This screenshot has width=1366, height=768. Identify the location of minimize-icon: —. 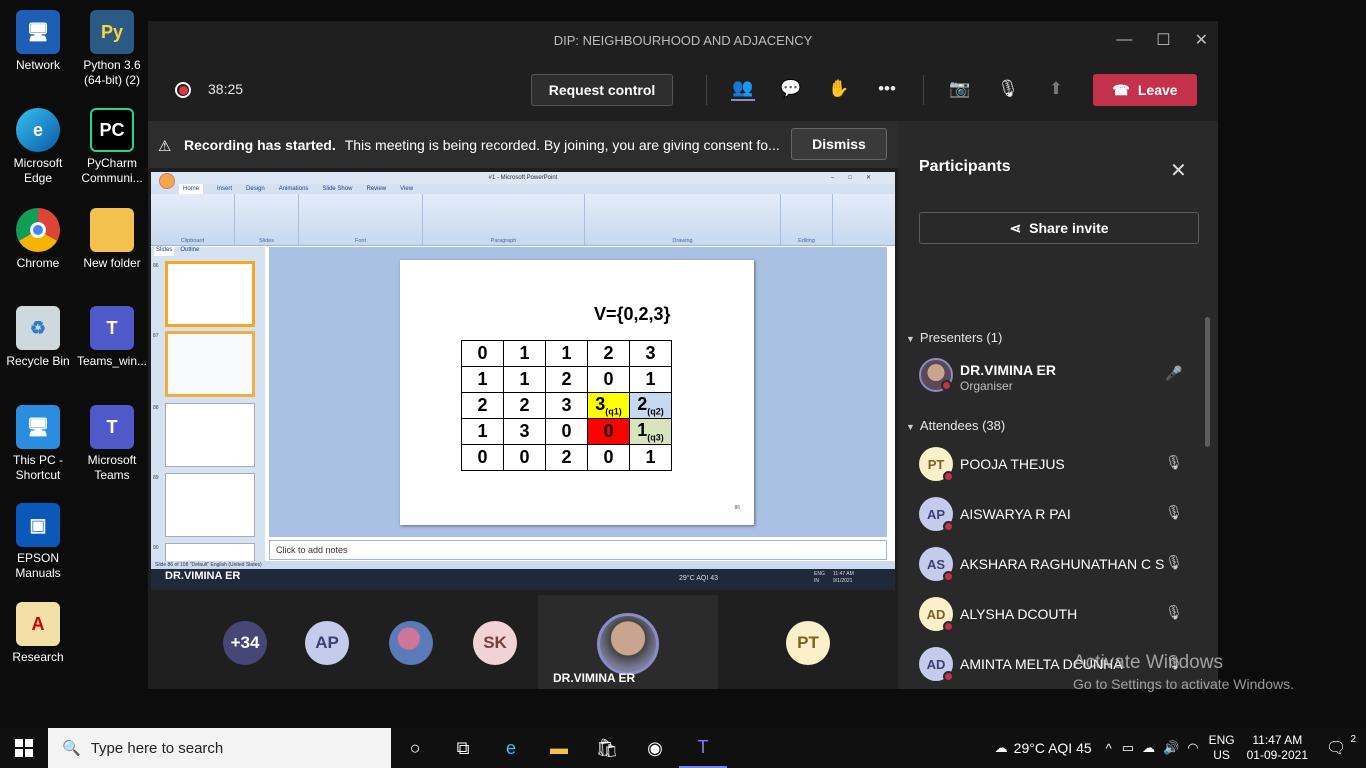
(1124, 40).